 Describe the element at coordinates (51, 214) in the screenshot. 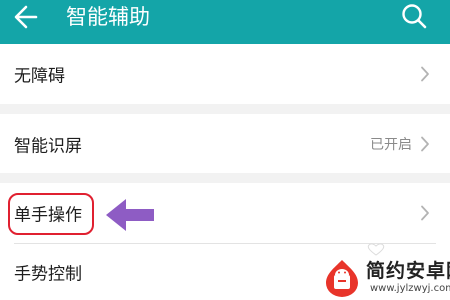

I see `highlight-box` at that location.